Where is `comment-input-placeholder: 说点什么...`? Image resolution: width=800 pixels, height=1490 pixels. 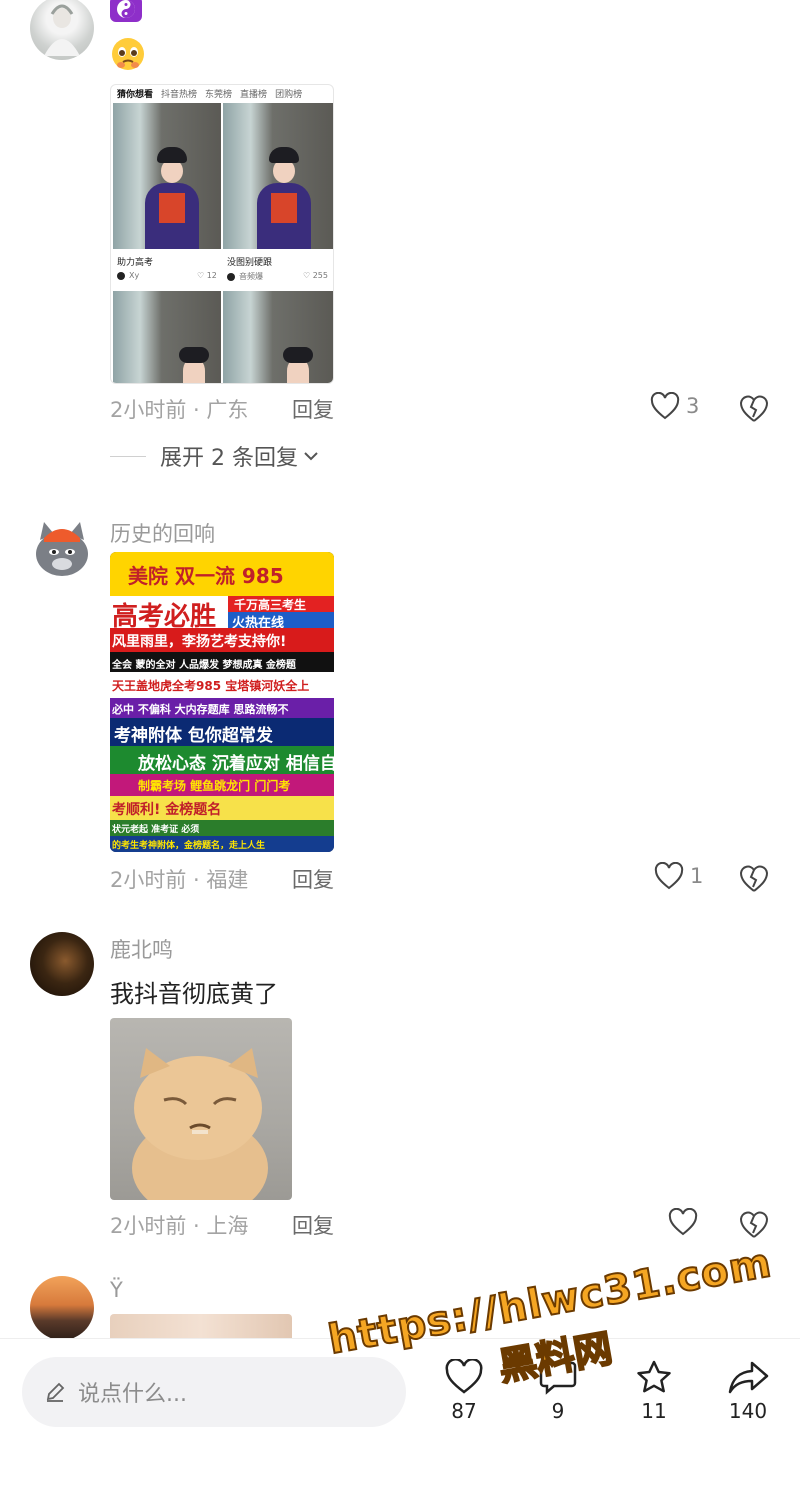 comment-input-placeholder: 说点什么... is located at coordinates (132, 1394).